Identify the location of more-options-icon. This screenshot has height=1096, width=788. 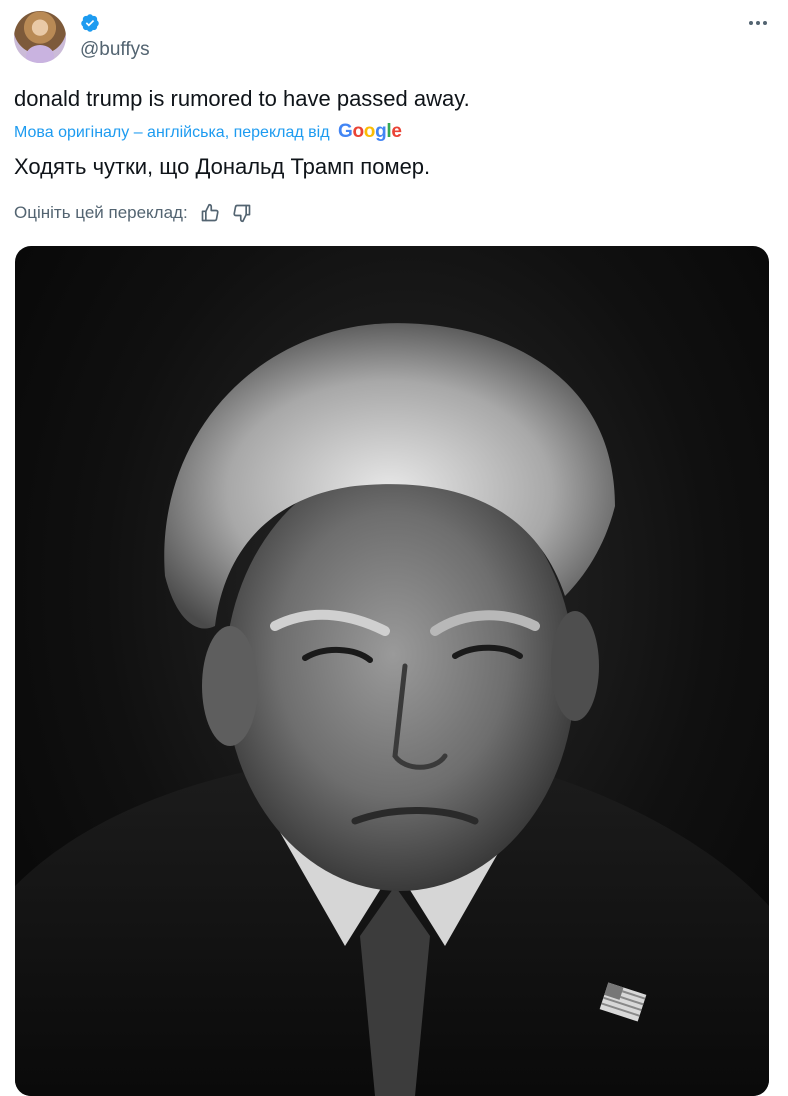
(758, 23).